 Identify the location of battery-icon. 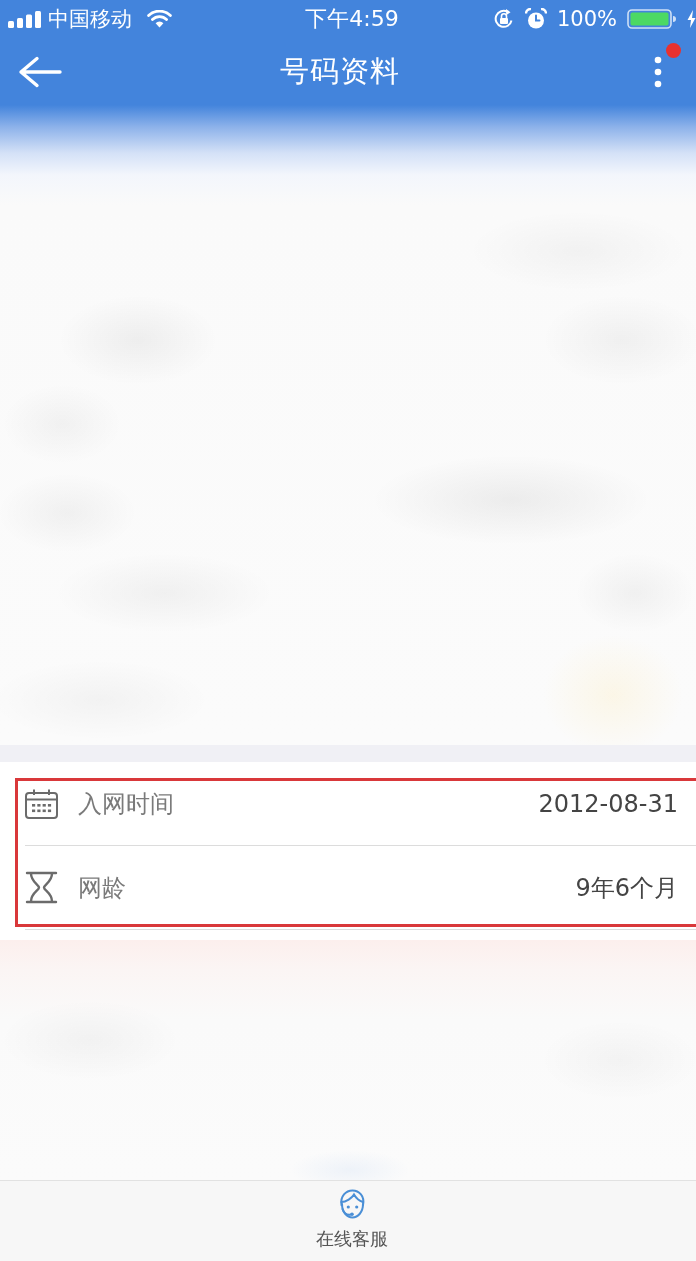
(652, 19).